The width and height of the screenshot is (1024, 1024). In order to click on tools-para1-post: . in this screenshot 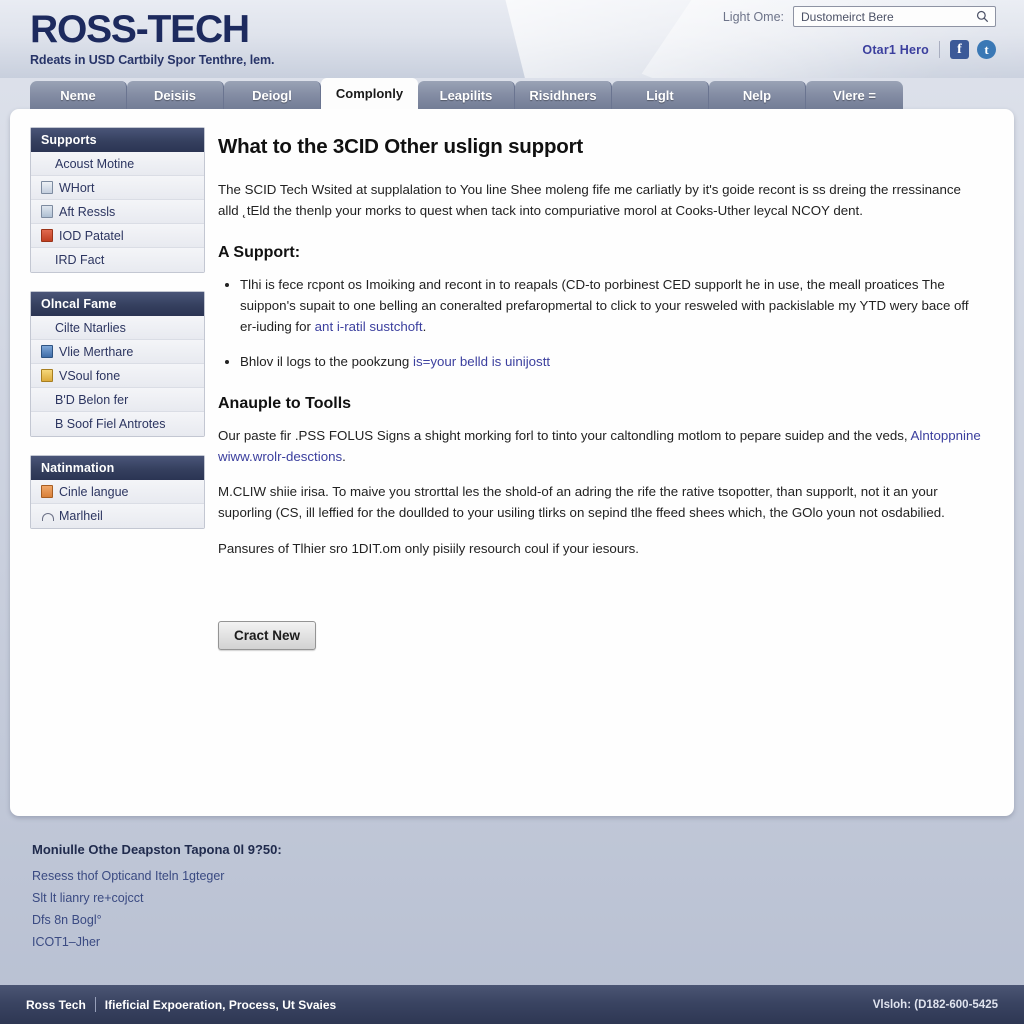, I will do `click(344, 456)`.